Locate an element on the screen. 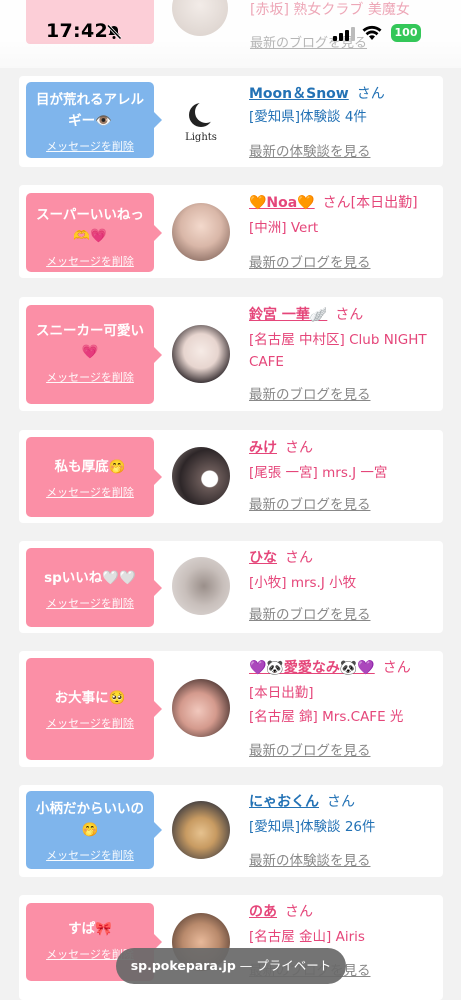 The height and width of the screenshot is (1000, 461). user-detail: [愛知県]体験談 4件 is located at coordinates (308, 117).